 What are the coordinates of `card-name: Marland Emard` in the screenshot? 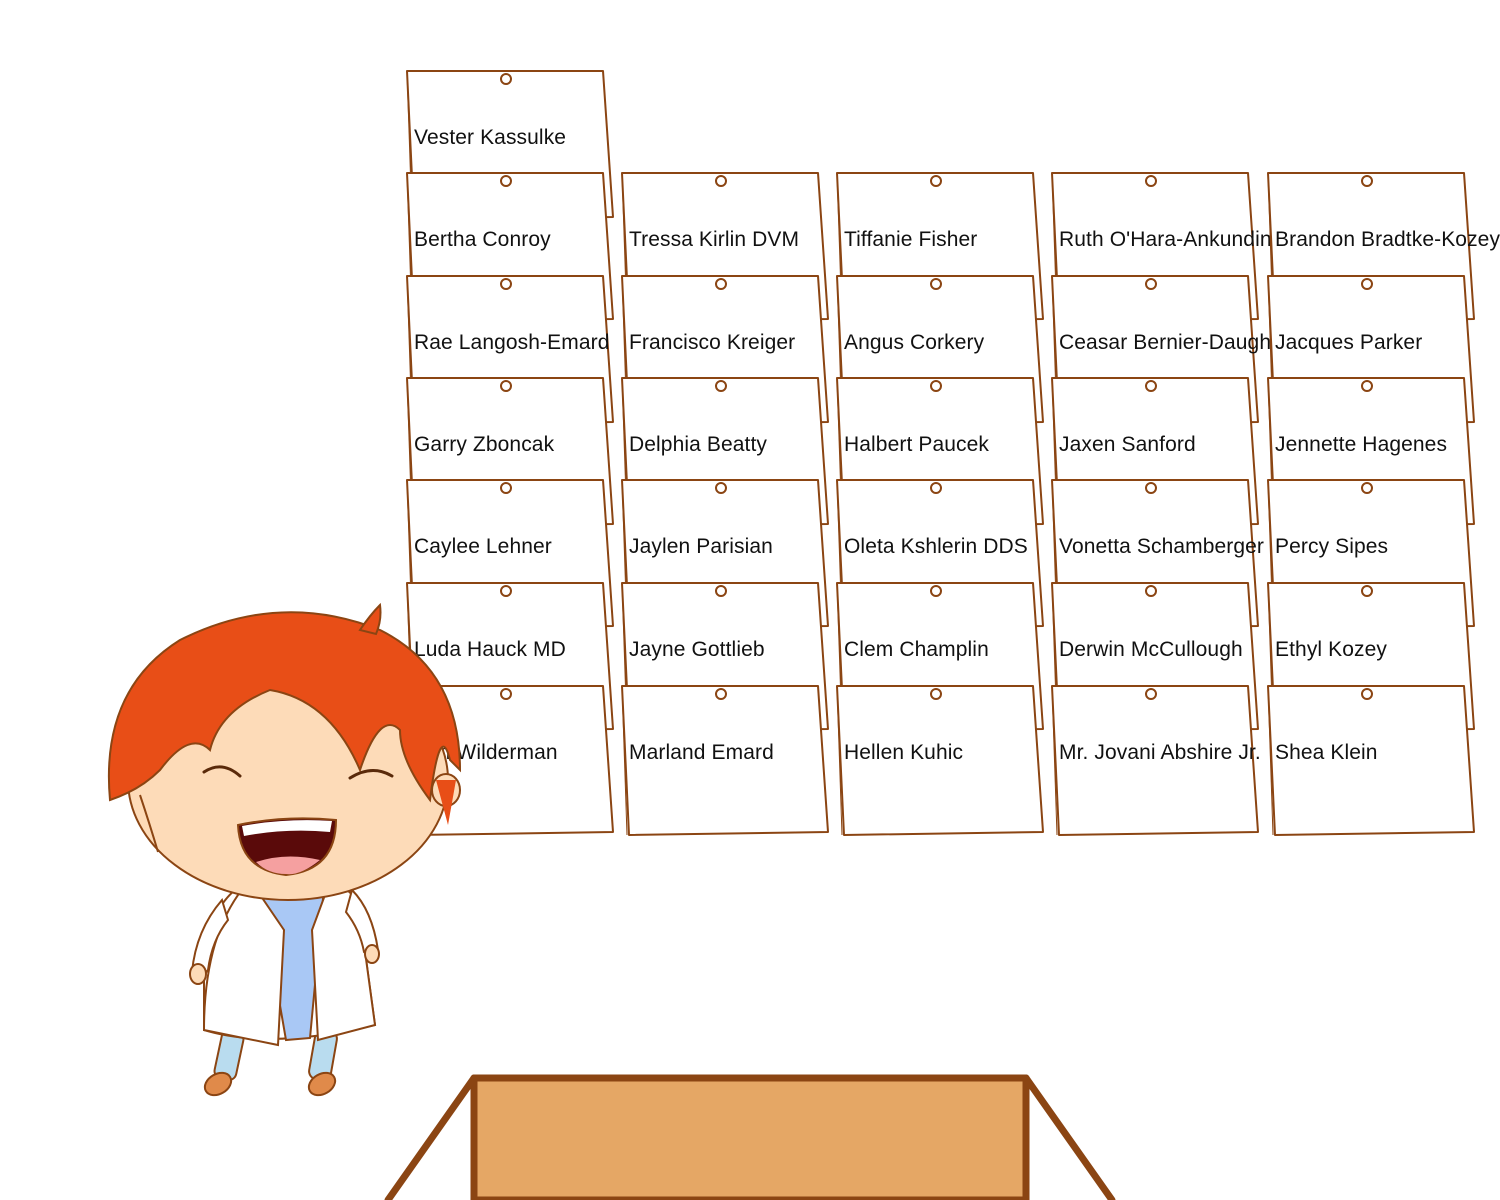 It's located at (701, 752).